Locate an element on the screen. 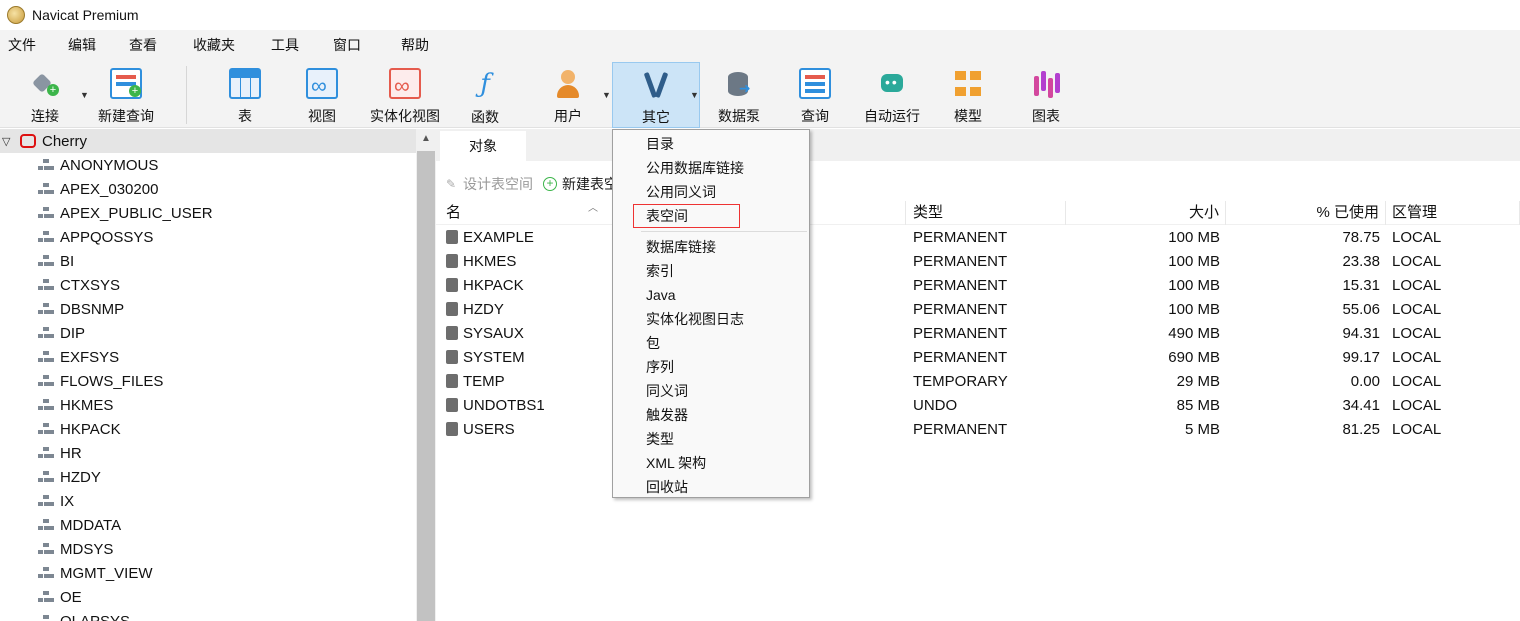 This screenshot has width=1520, height=621. table-row: USERS PERMANENT 5 MB 81.25 LOCAL is located at coordinates (978, 429).